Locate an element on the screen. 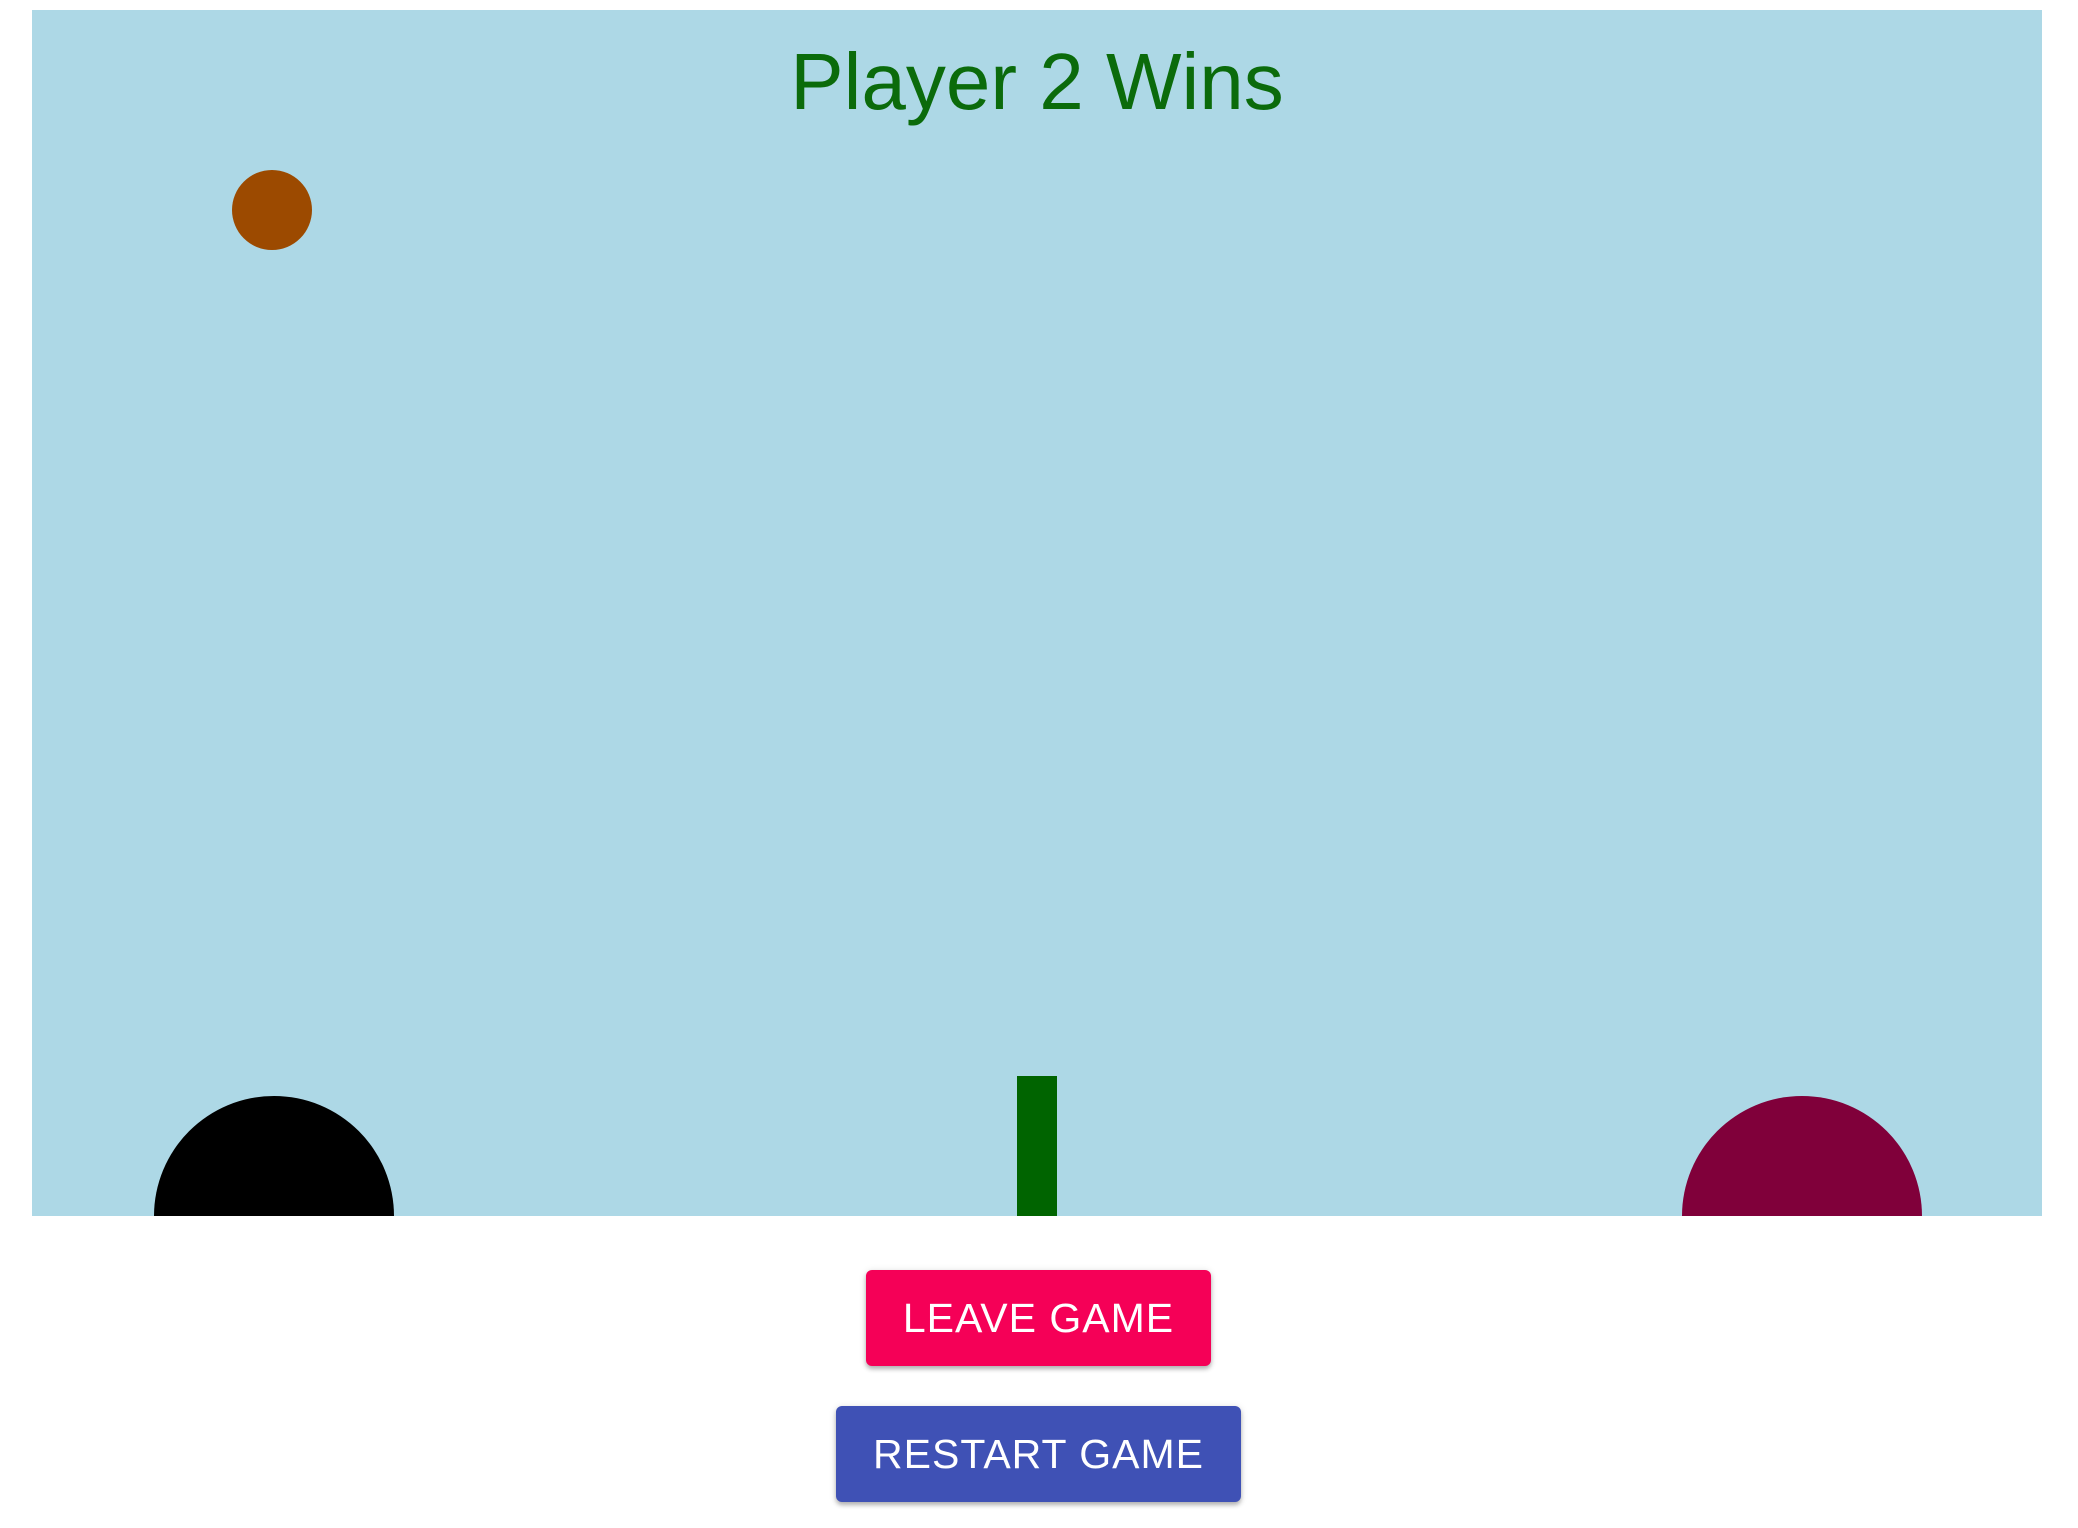 The width and height of the screenshot is (2078, 1528). ball is located at coordinates (272, 210).